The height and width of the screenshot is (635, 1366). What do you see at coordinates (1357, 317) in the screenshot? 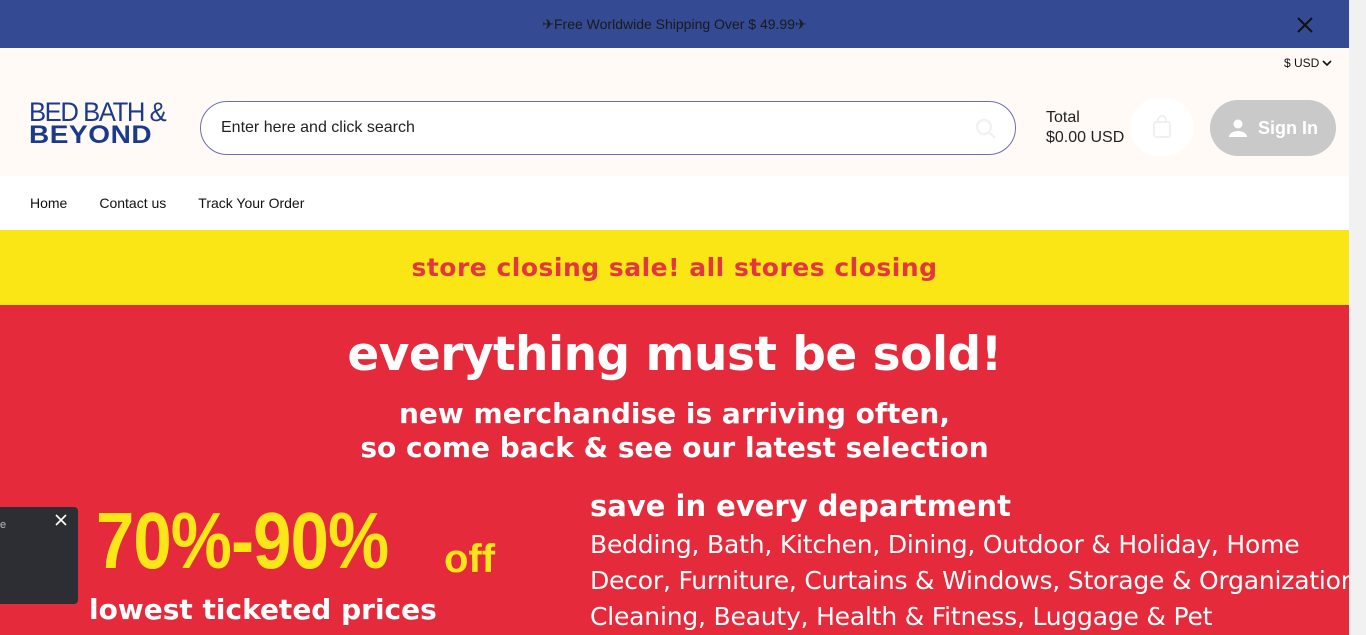
I see `scrollbar` at bounding box center [1357, 317].